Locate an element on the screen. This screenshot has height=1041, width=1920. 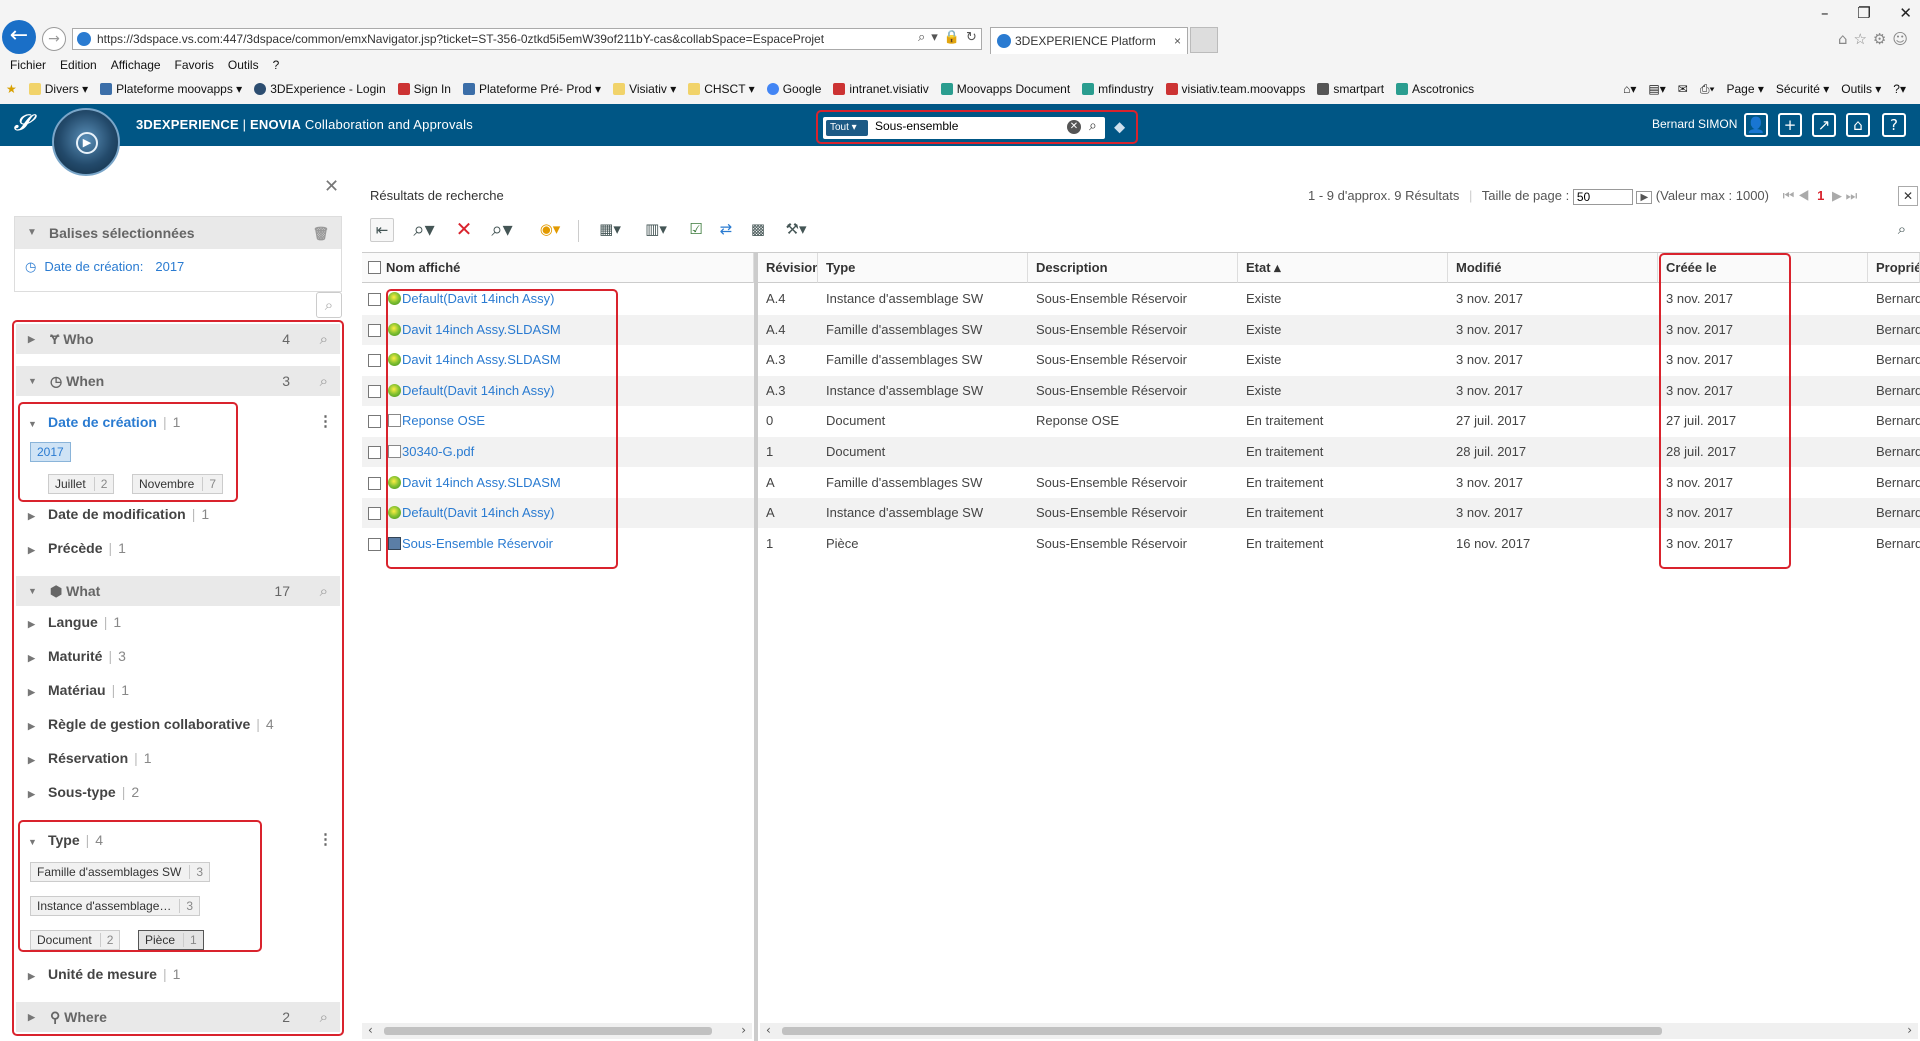
actions-icon: ◉▾ is located at coordinates (550, 230).